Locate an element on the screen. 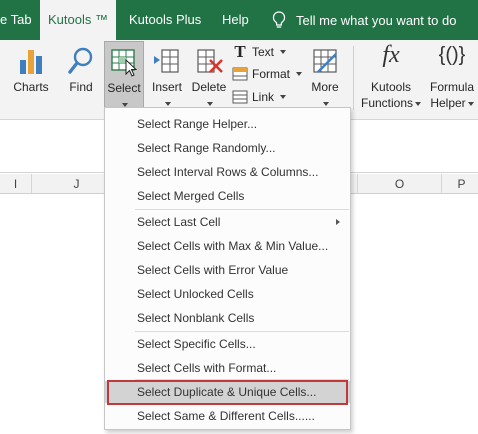  select-label: Select is located at coordinates (124, 88).